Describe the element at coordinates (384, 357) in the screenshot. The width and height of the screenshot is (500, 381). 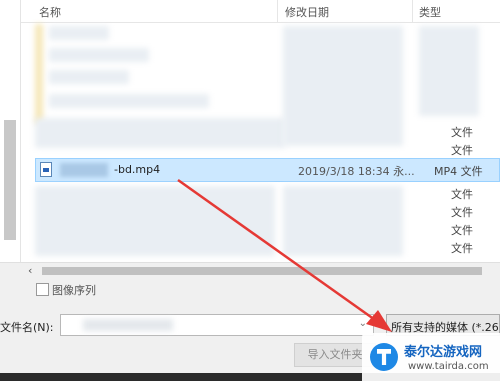
I see `site-logo-icon` at that location.